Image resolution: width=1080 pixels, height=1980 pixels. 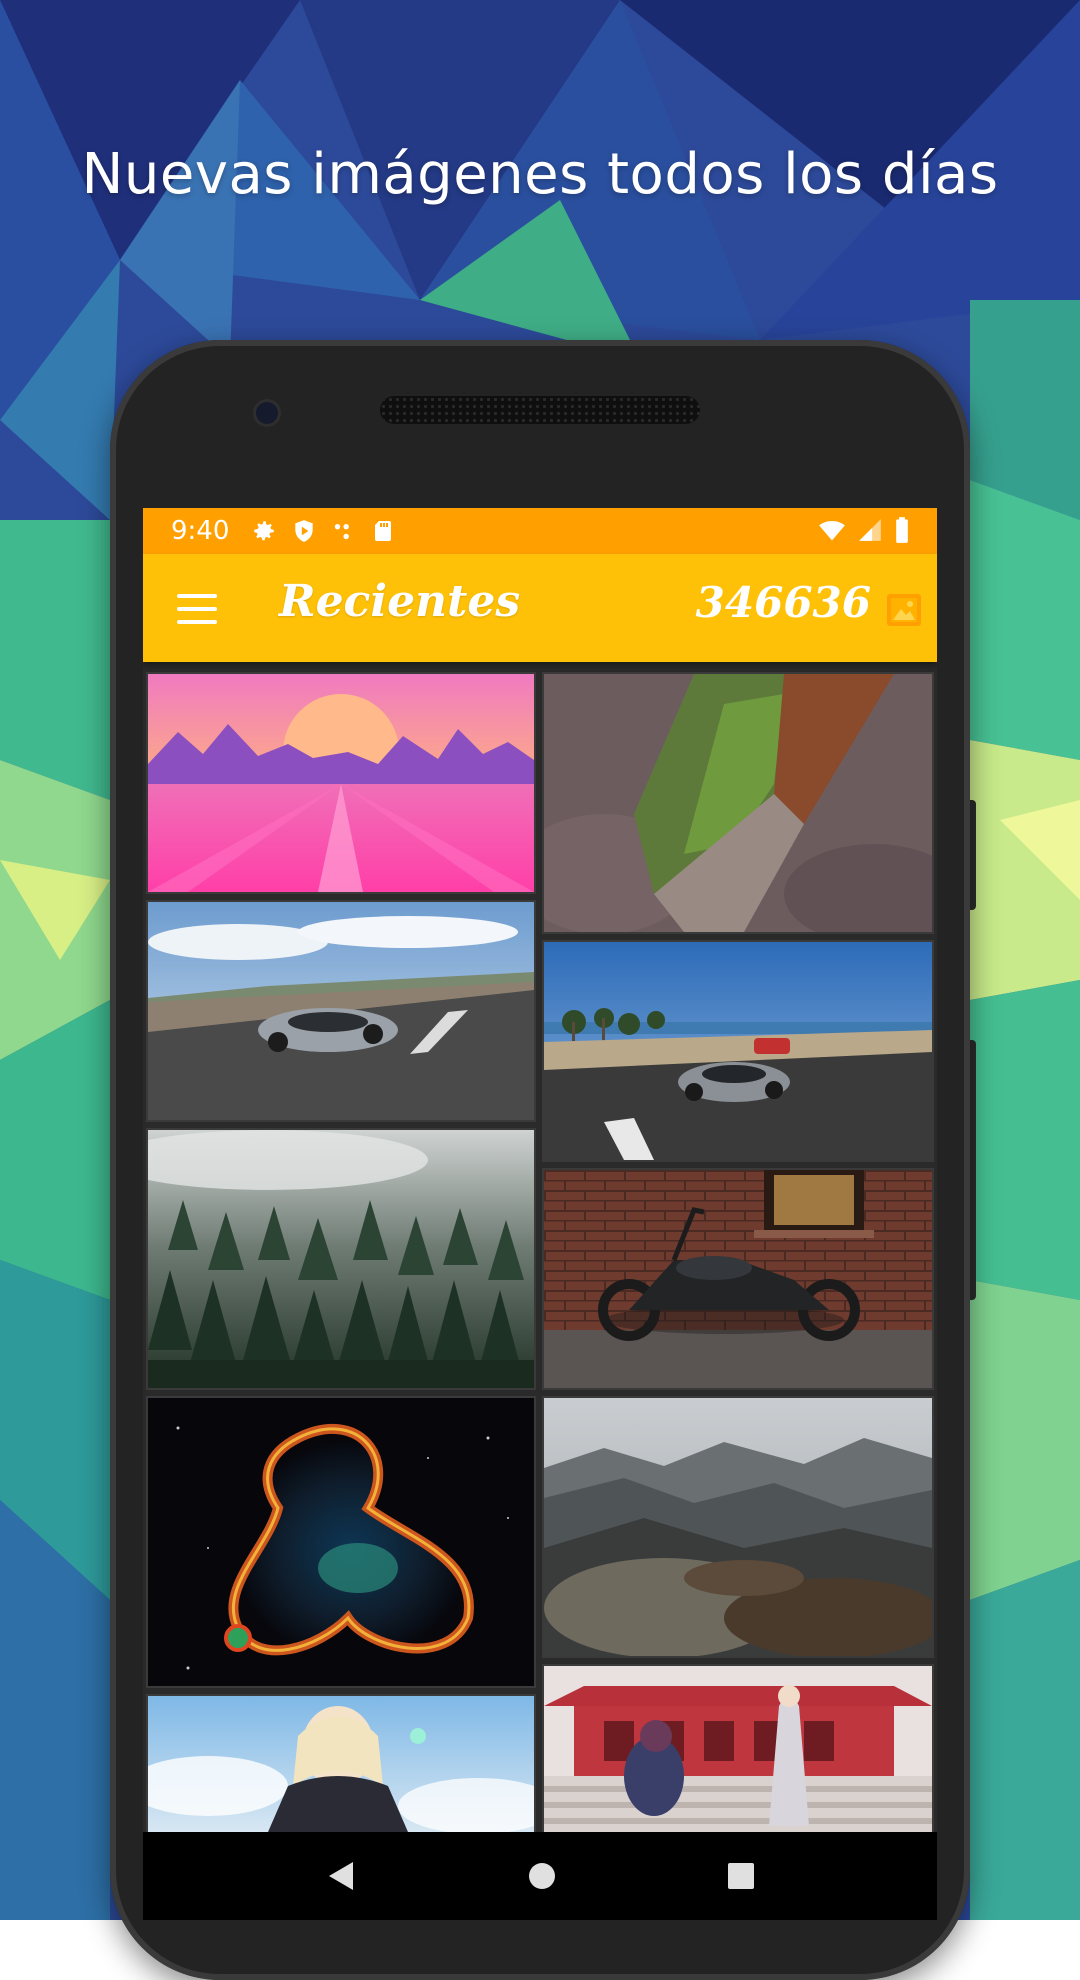 What do you see at coordinates (341, 1876) in the screenshot?
I see `back-icon` at bounding box center [341, 1876].